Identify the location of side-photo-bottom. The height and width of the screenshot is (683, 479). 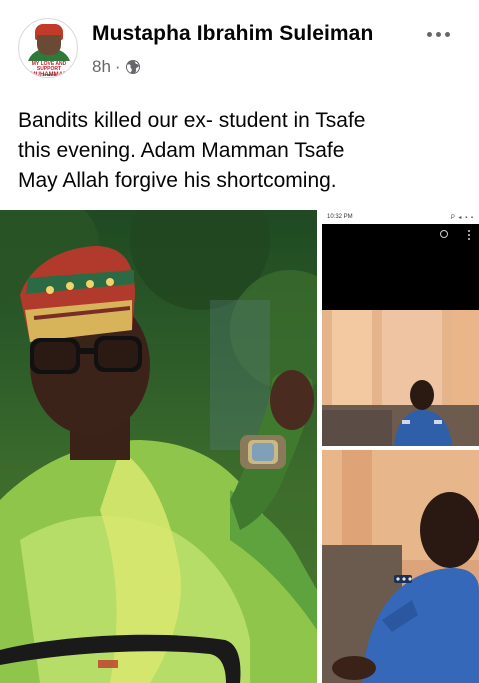
(400, 566).